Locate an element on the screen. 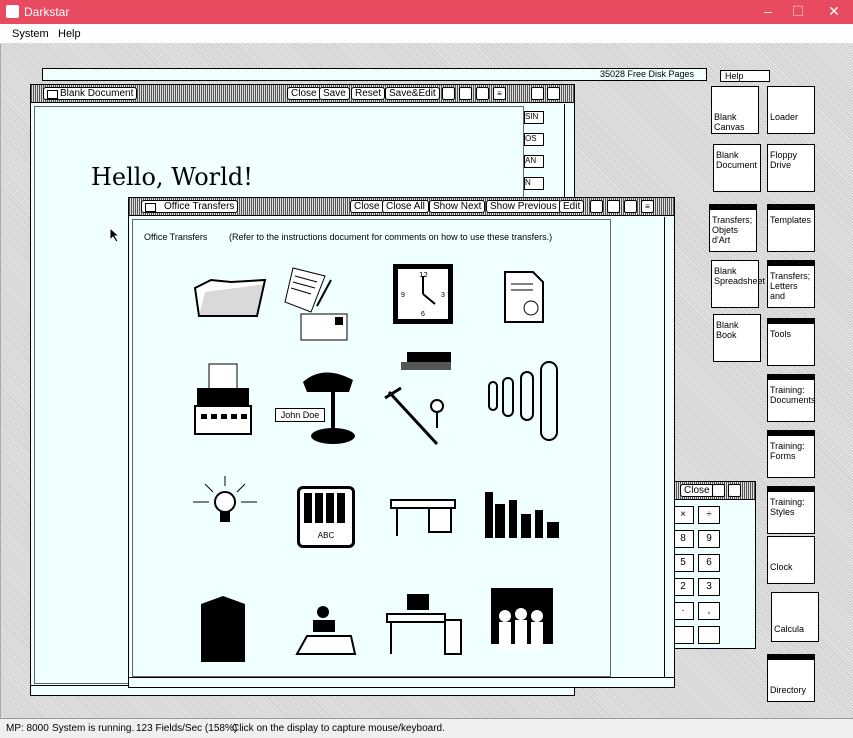 Image resolution: width=853 pixels, height=738 pixels. blank-canvas-icon: Blank Canvas is located at coordinates (735, 110).